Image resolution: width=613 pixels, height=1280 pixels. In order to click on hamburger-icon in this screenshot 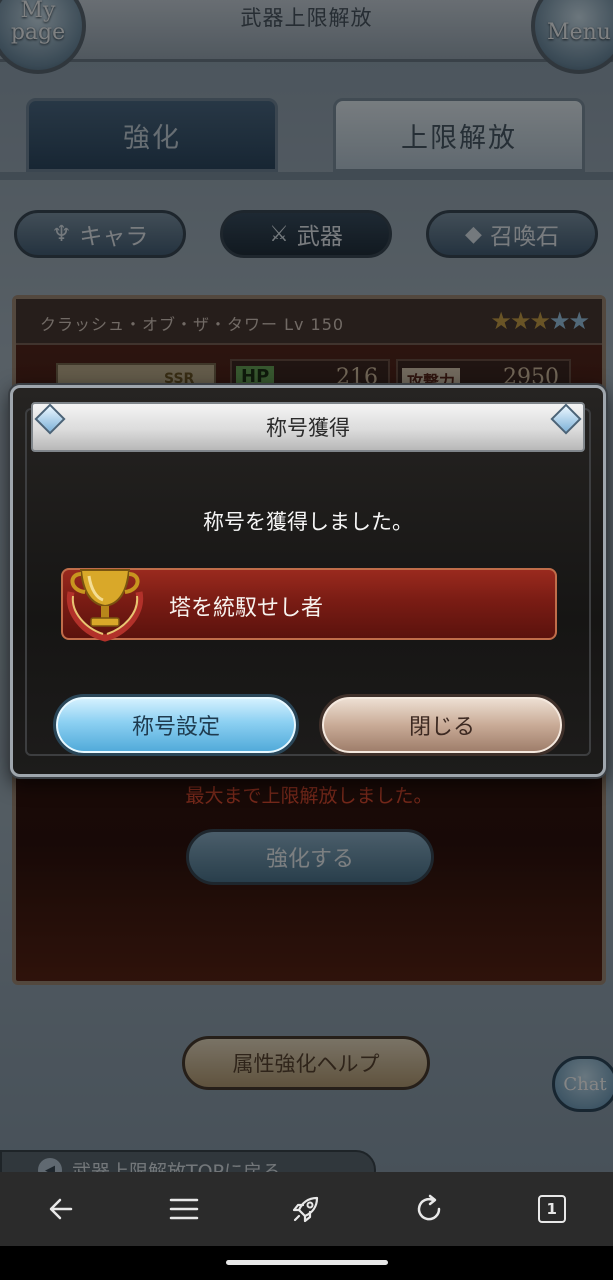, I will do `click(184, 1209)`.